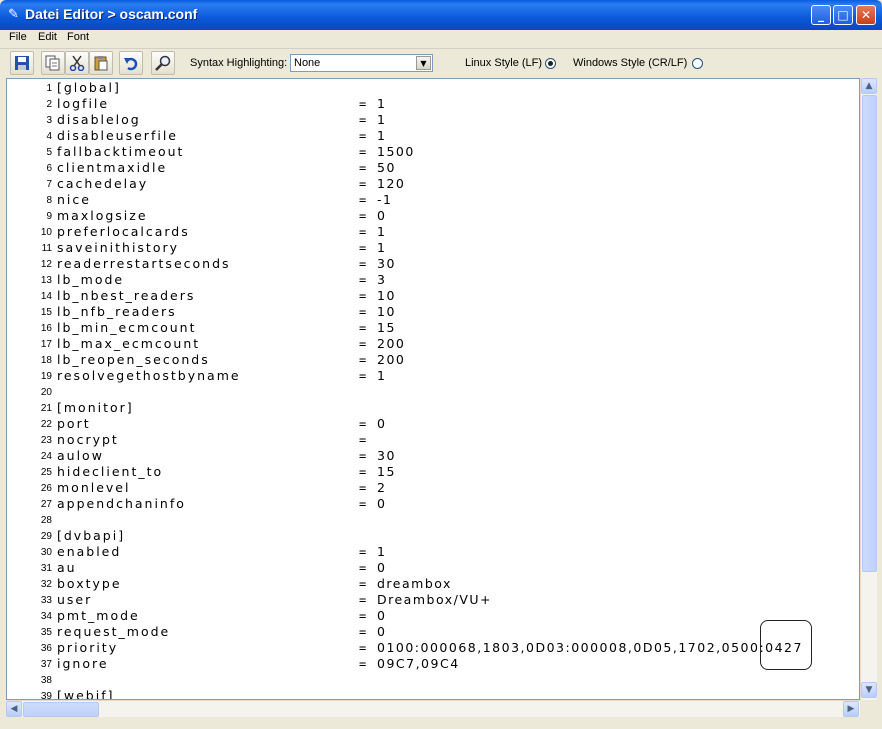 The width and height of the screenshot is (882, 729). Describe the element at coordinates (77, 63) in the screenshot. I see `cut-button` at that location.